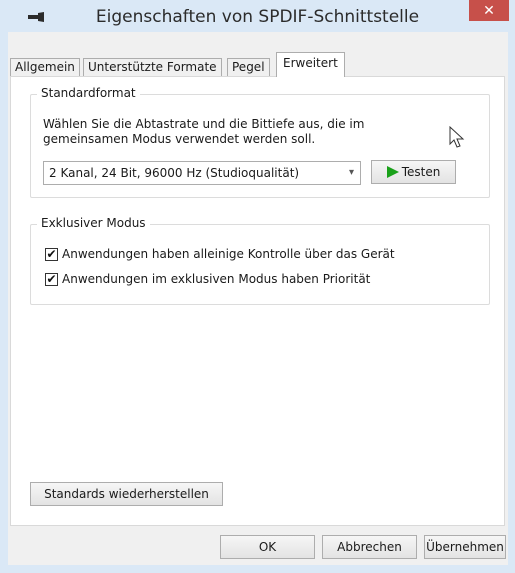  I want to click on group-label-exklusiver-modus: Exklusiver Modus, so click(93, 223).